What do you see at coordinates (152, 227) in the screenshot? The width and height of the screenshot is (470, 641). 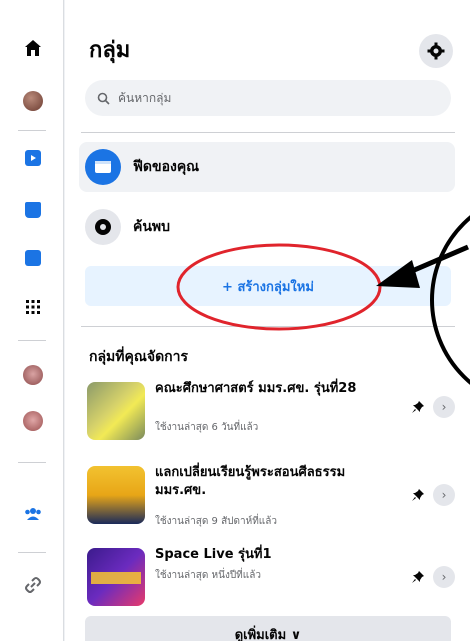 I see `nav-item-label: ค้นพบ` at bounding box center [152, 227].